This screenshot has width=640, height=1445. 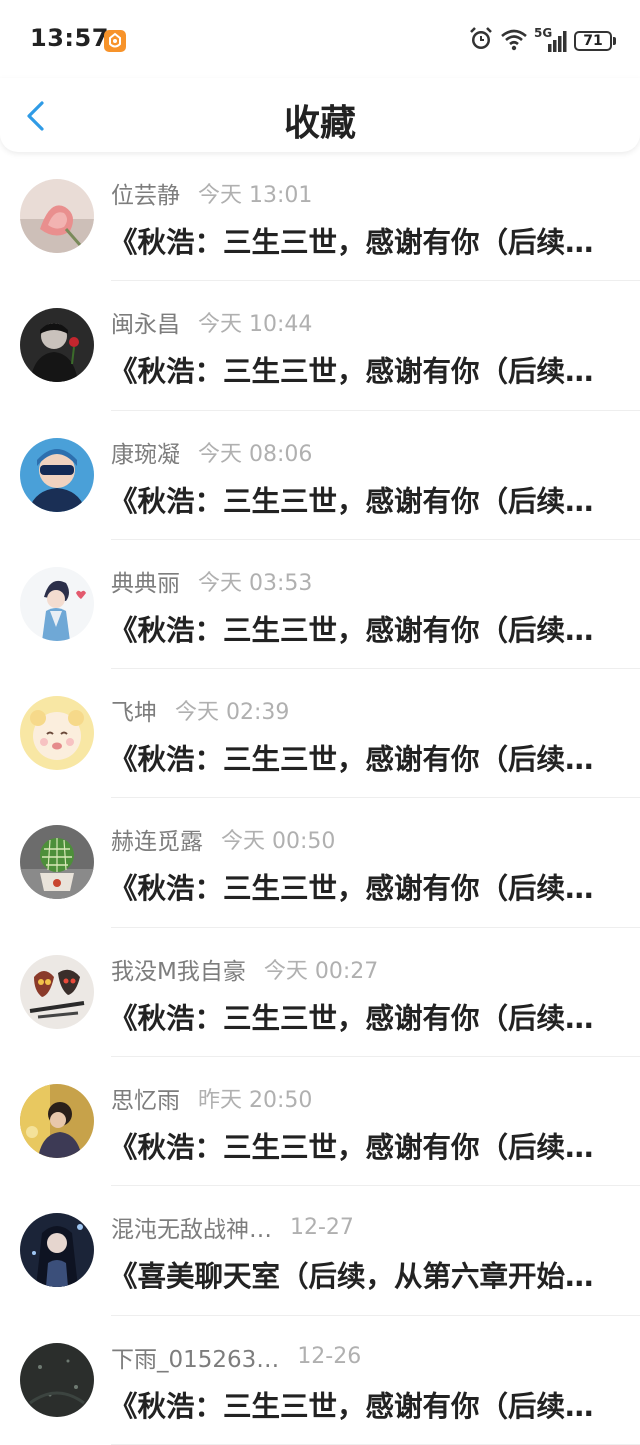 I want to click on item-meta: 思忆雨 昨天 20:50, so click(x=212, y=1099).